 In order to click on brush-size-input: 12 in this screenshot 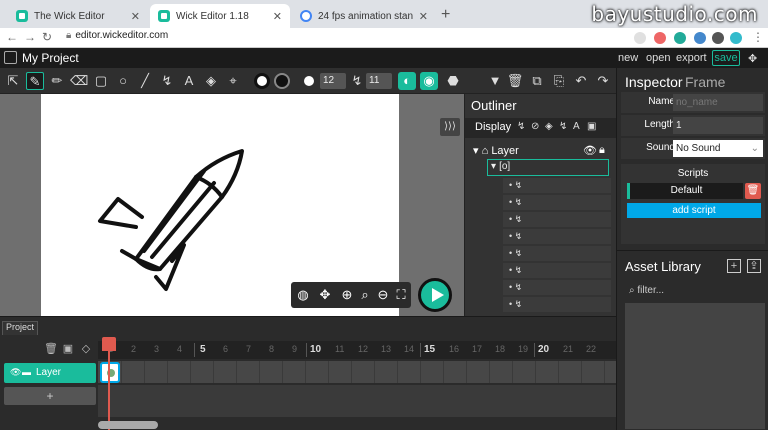, I will do `click(333, 81)`.